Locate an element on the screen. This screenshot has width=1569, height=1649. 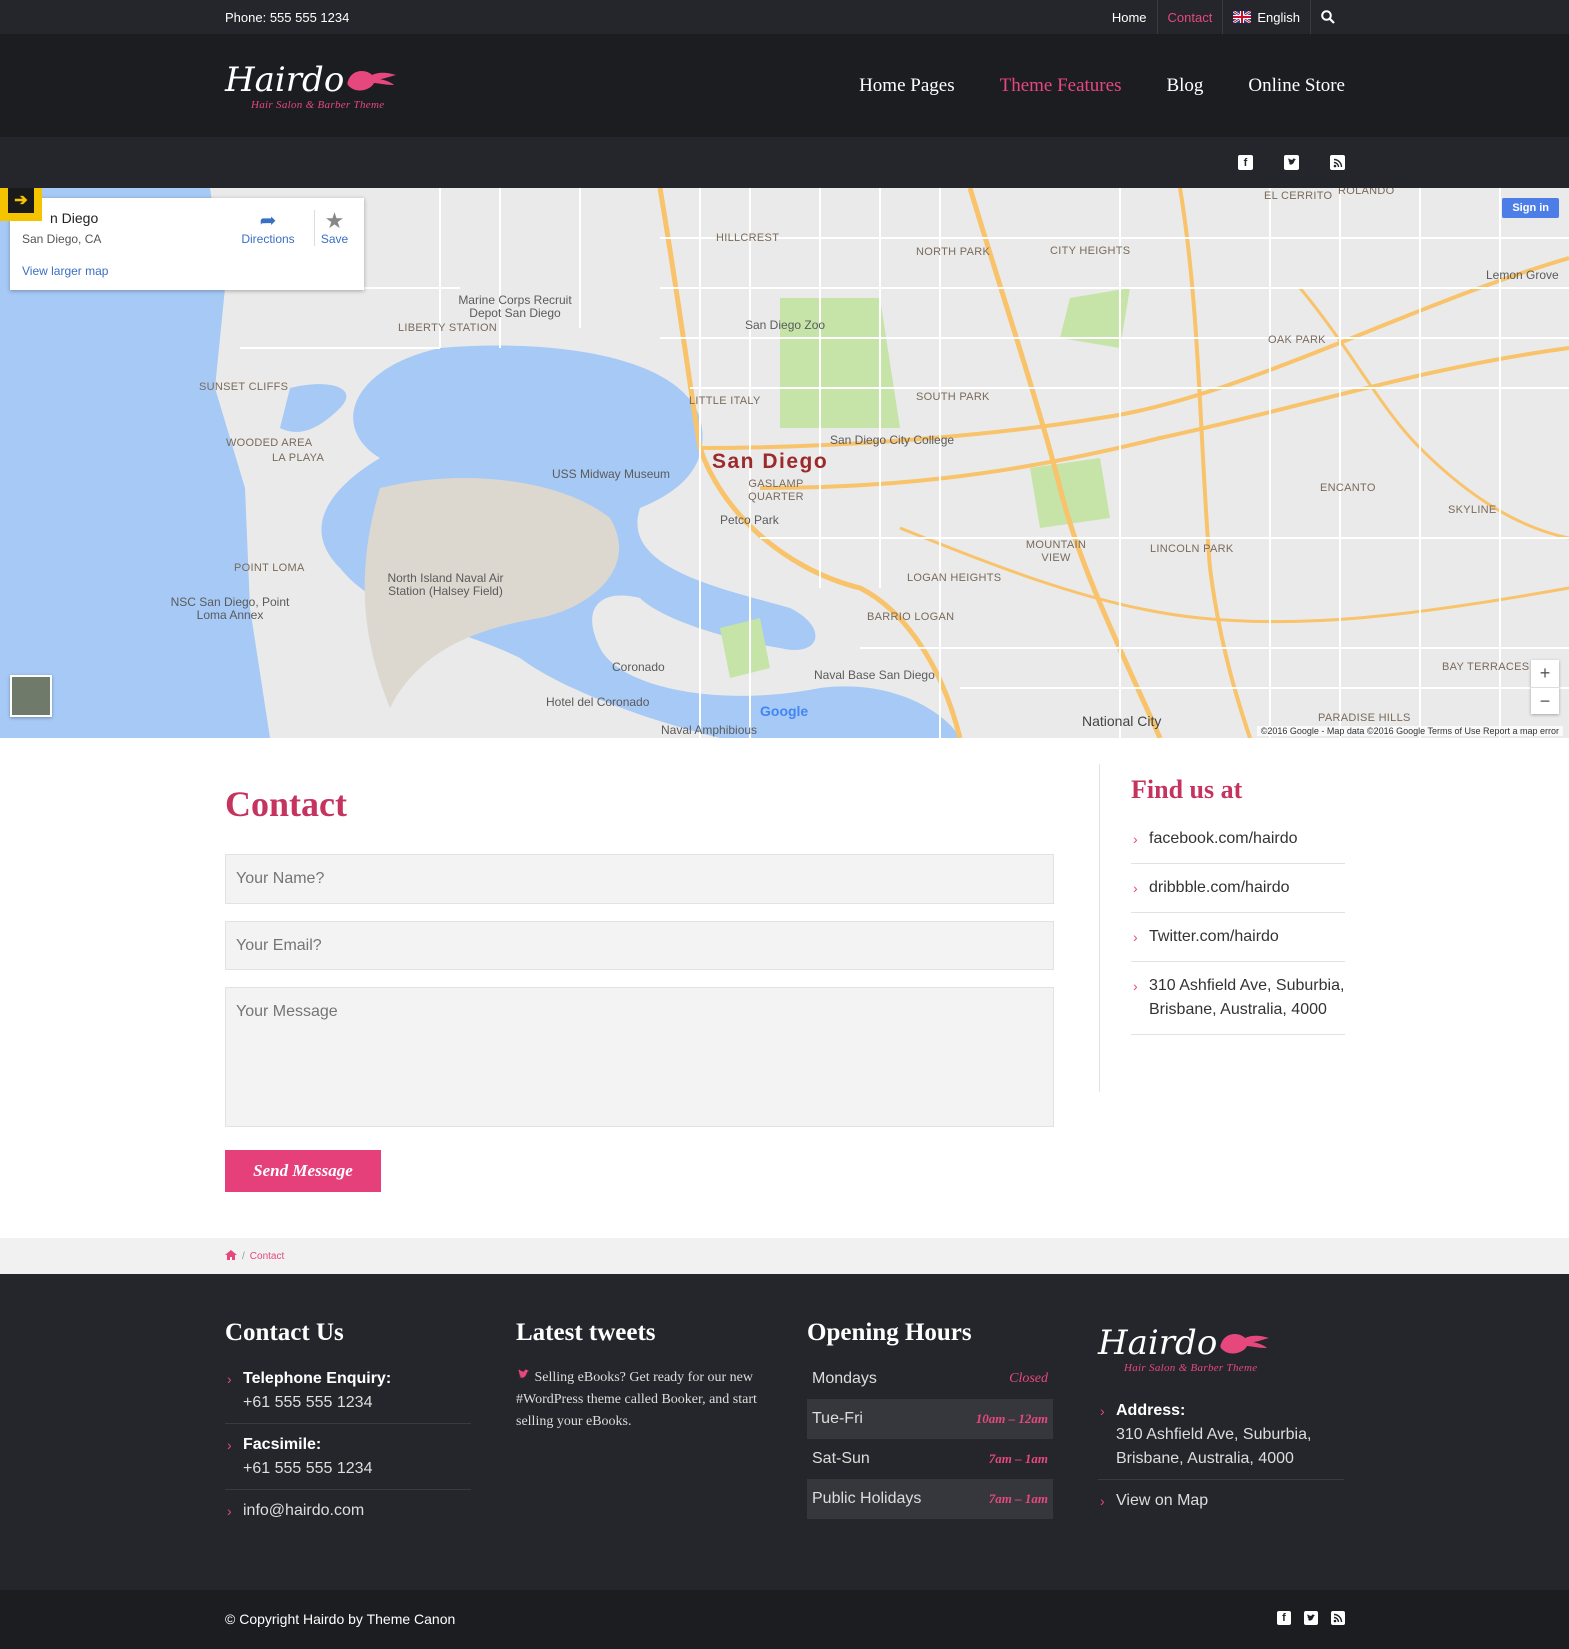
map-zoom-controls: + − is located at coordinates (1545, 687).